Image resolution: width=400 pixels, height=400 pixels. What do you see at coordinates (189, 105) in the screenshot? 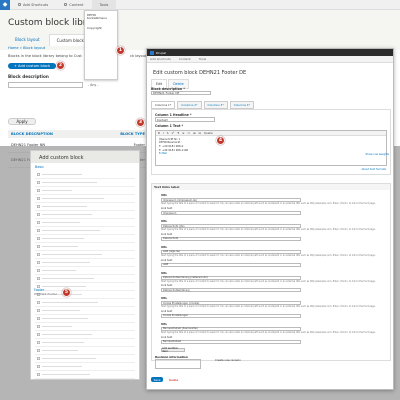
I see `tab-column-2: Columns 2*` at bounding box center [189, 105].